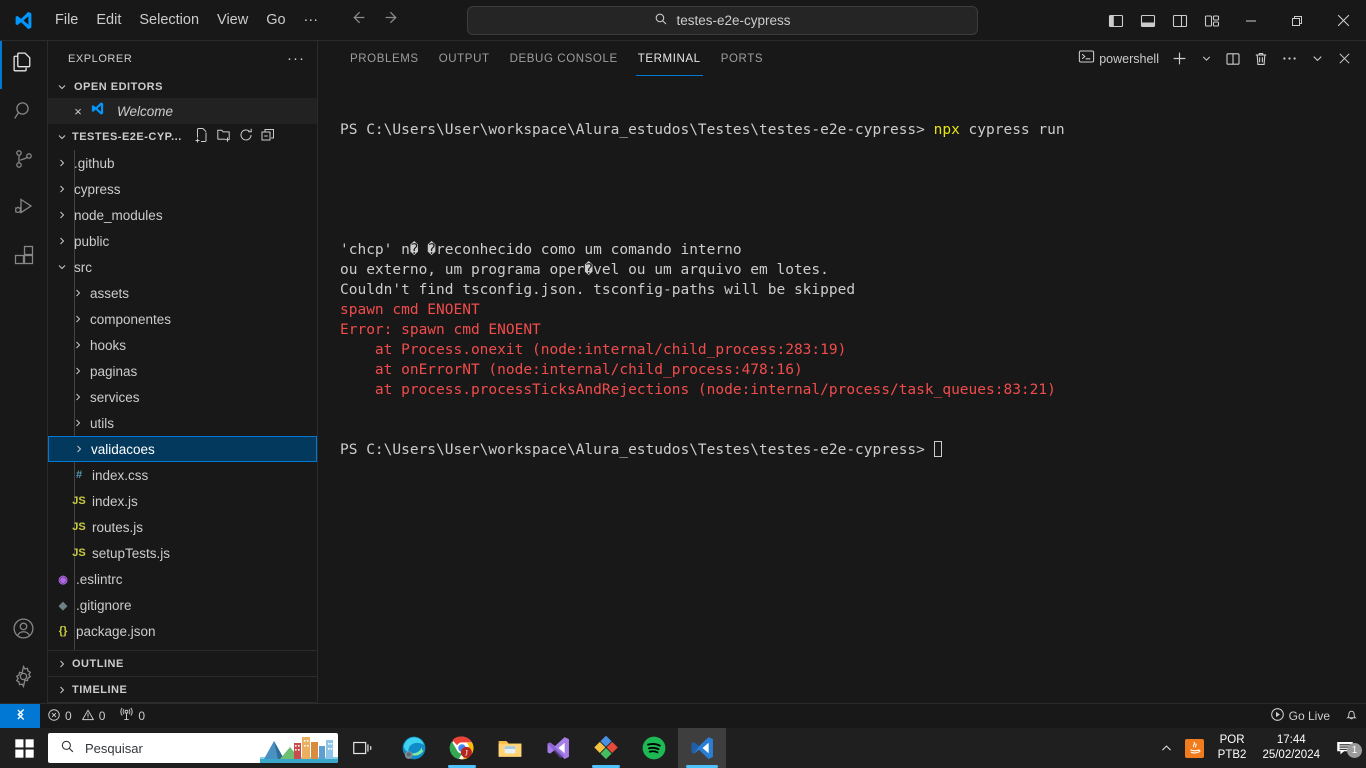 The width and height of the screenshot is (1366, 768). What do you see at coordinates (464, 58) in the screenshot?
I see `tab-output: OUTPUT` at bounding box center [464, 58].